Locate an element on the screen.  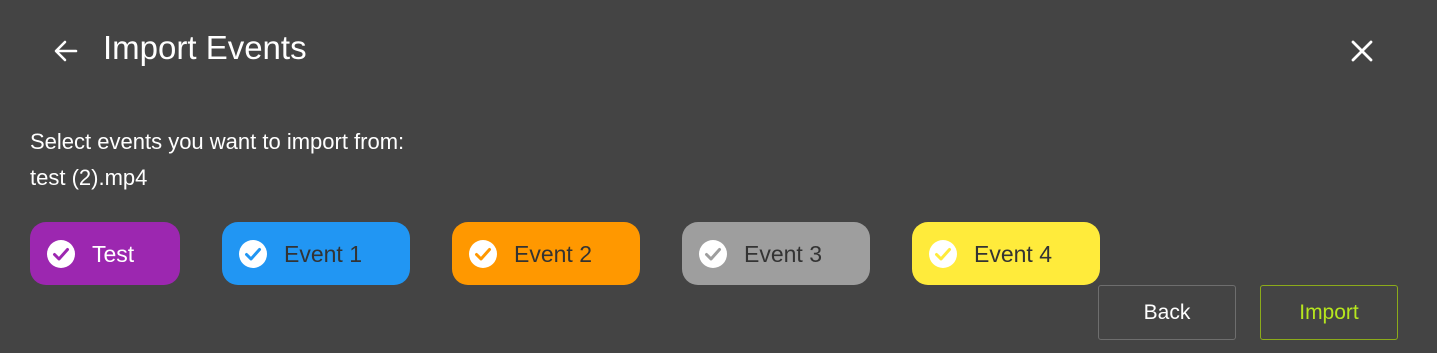
source-filename: test (2).mp4 is located at coordinates (89, 177).